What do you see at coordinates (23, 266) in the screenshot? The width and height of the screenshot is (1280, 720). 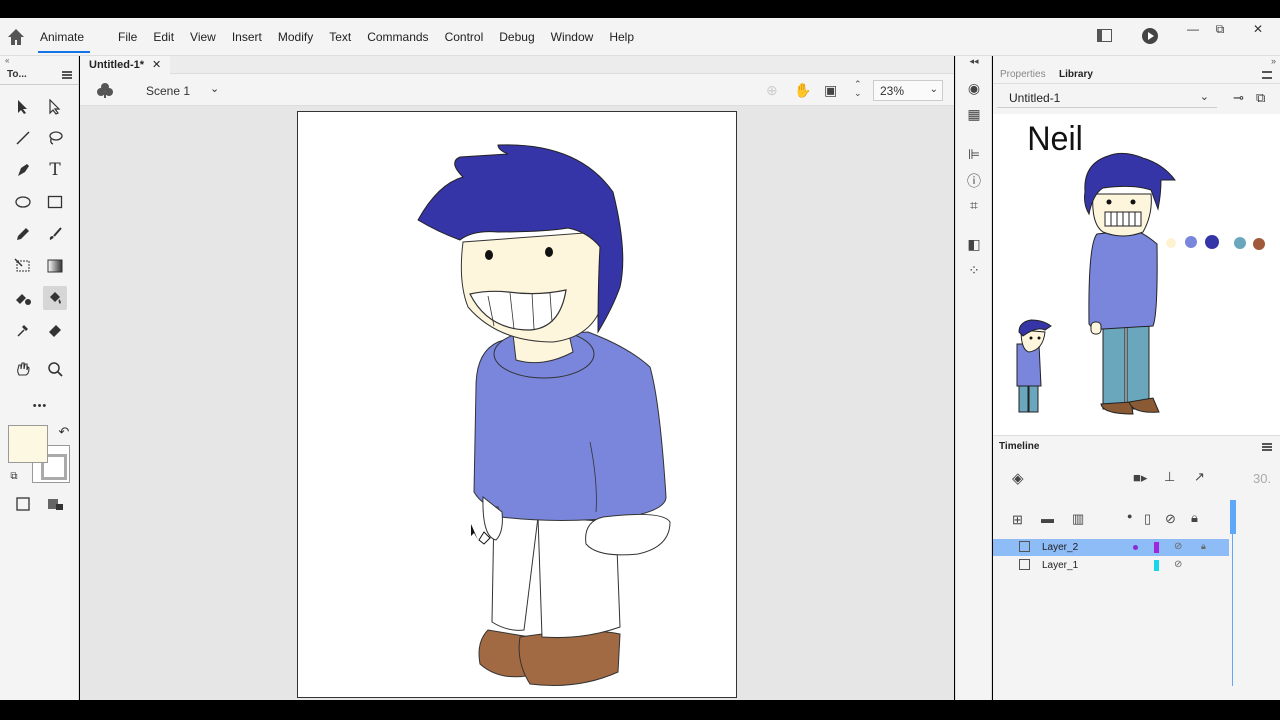 I see `free-transform-tool-icon` at bounding box center [23, 266].